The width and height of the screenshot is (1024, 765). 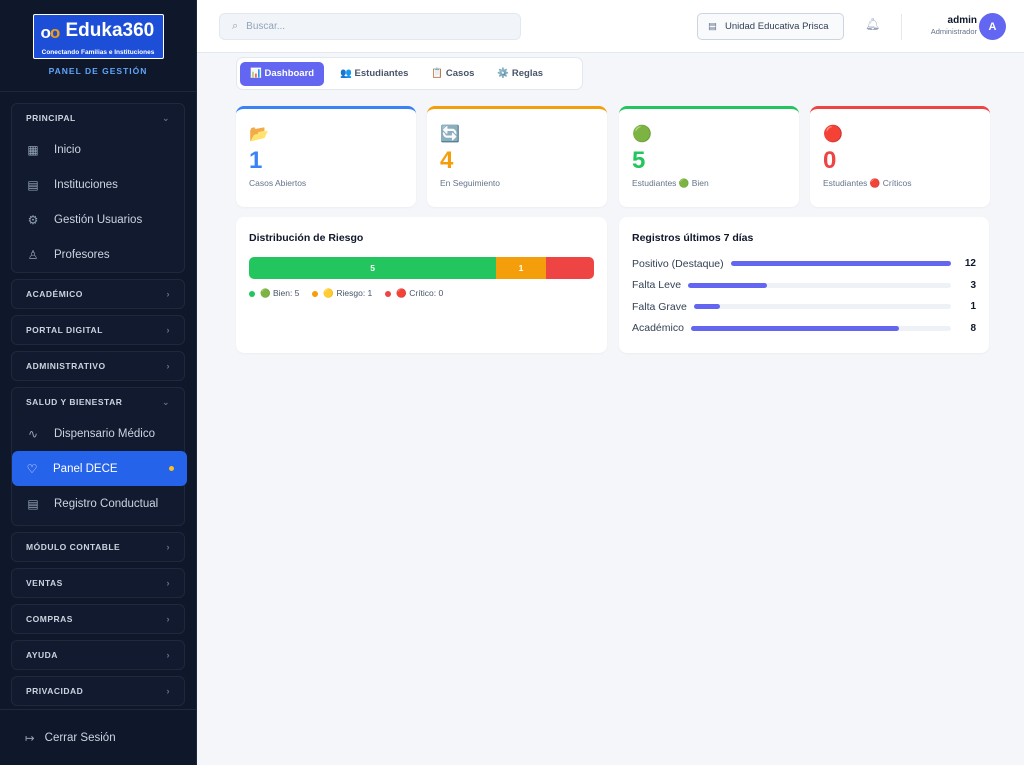 I want to click on nav-group-label: COMPRAS, so click(x=49, y=619).